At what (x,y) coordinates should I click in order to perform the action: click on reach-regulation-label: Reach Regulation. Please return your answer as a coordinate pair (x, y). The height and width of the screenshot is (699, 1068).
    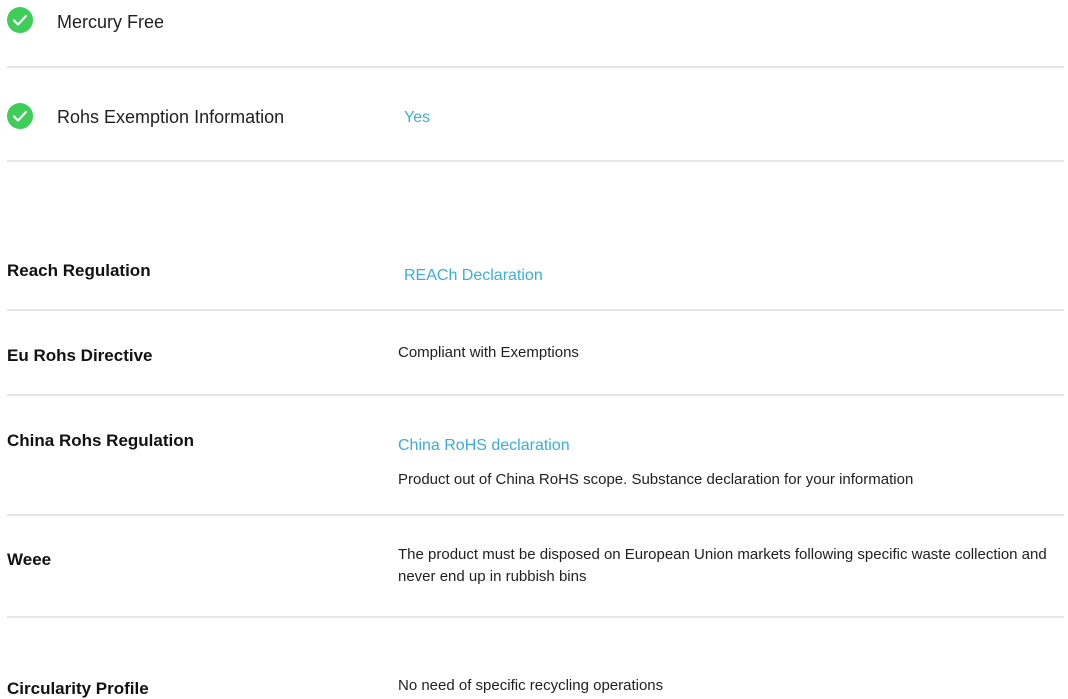
    Looking at the image, I should click on (79, 270).